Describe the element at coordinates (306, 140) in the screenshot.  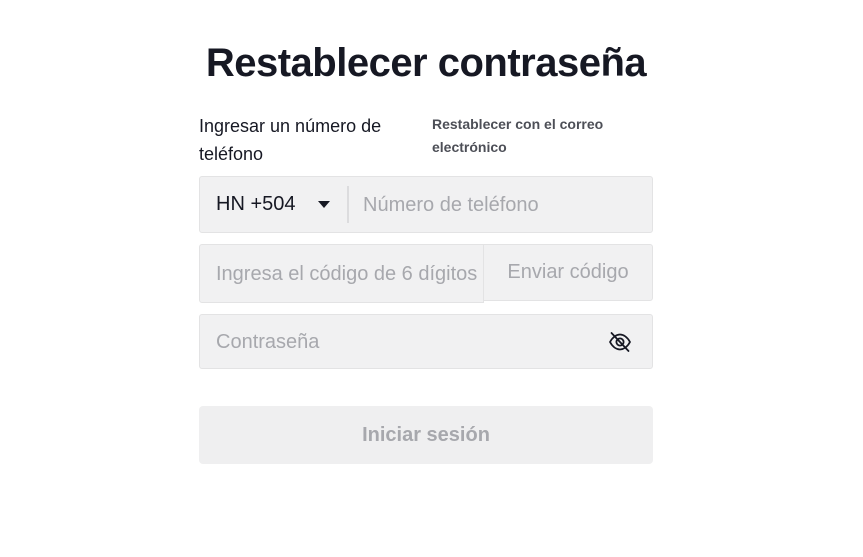
I see `tab-phone-number: Ingresar un número de teléfono` at that location.